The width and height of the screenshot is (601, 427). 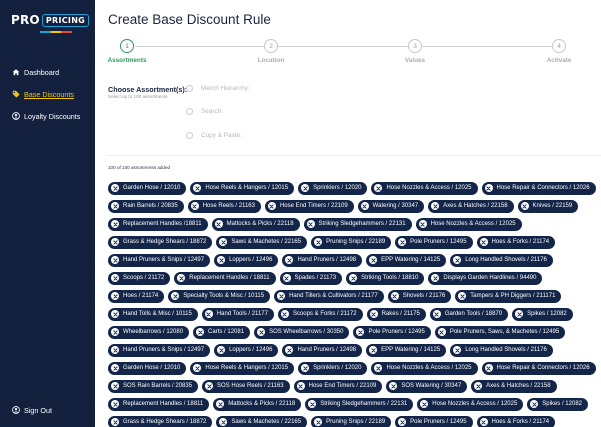 I want to click on assortment-chip: Rakes / 21175, so click(x=396, y=314).